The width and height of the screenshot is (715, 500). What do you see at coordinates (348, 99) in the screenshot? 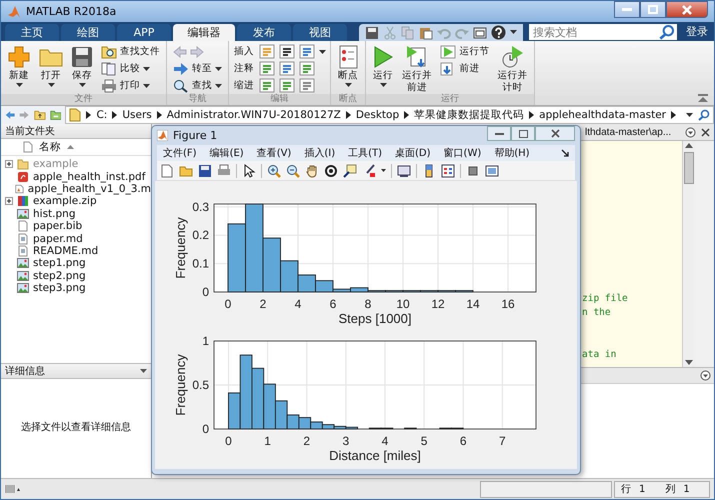
I see `group-label: 断点` at bounding box center [348, 99].